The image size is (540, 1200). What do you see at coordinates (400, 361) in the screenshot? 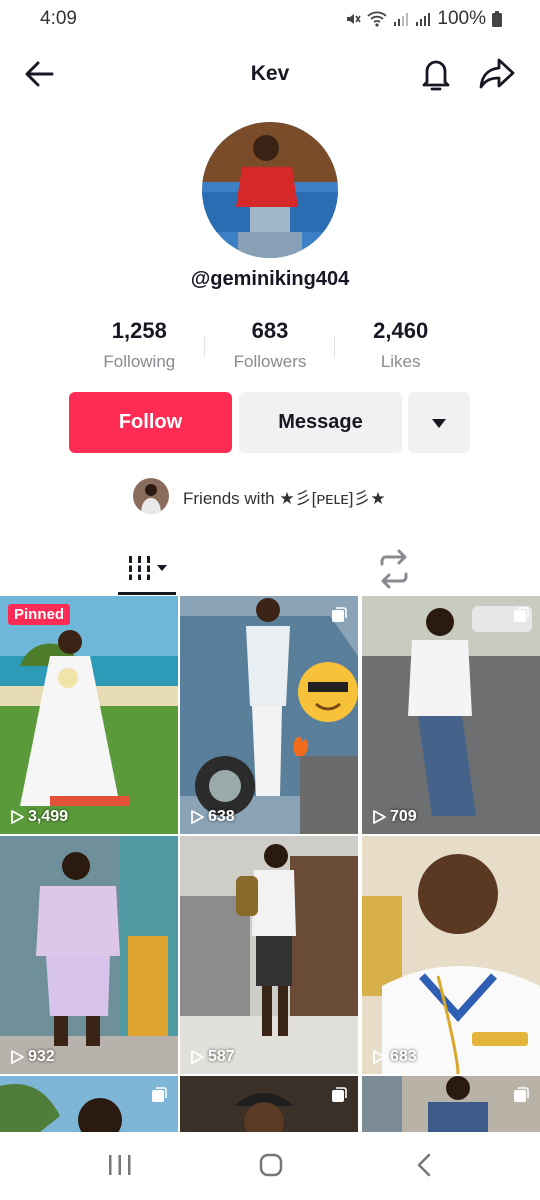
I see `stat-likes-label: Likes` at bounding box center [400, 361].